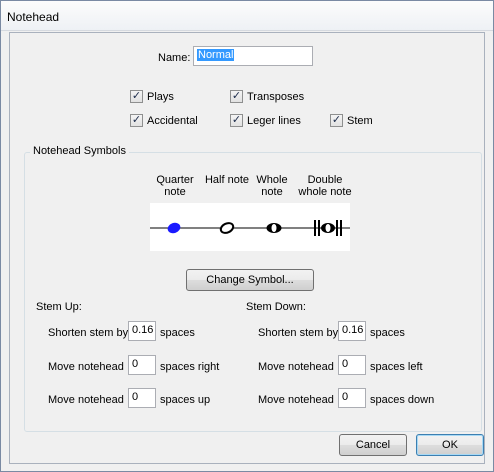  Describe the element at coordinates (185, 400) in the screenshot. I see `stem-up-move-v-unit: spaces up` at that location.